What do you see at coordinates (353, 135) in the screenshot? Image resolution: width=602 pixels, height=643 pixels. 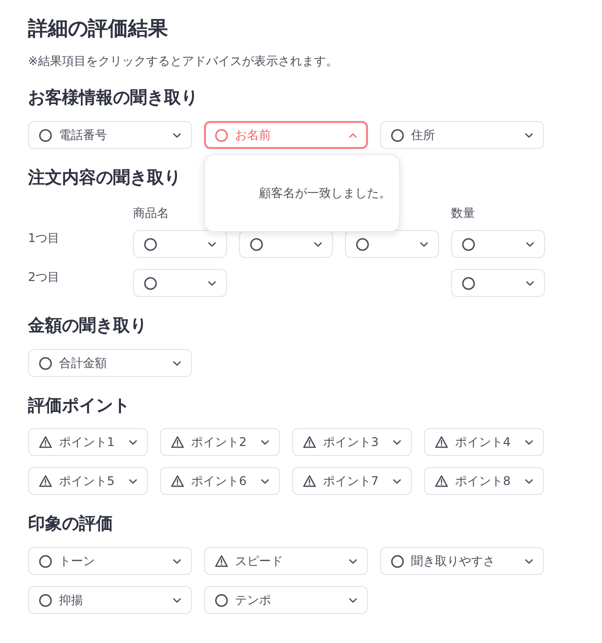 I see `chevron-up-icon` at bounding box center [353, 135].